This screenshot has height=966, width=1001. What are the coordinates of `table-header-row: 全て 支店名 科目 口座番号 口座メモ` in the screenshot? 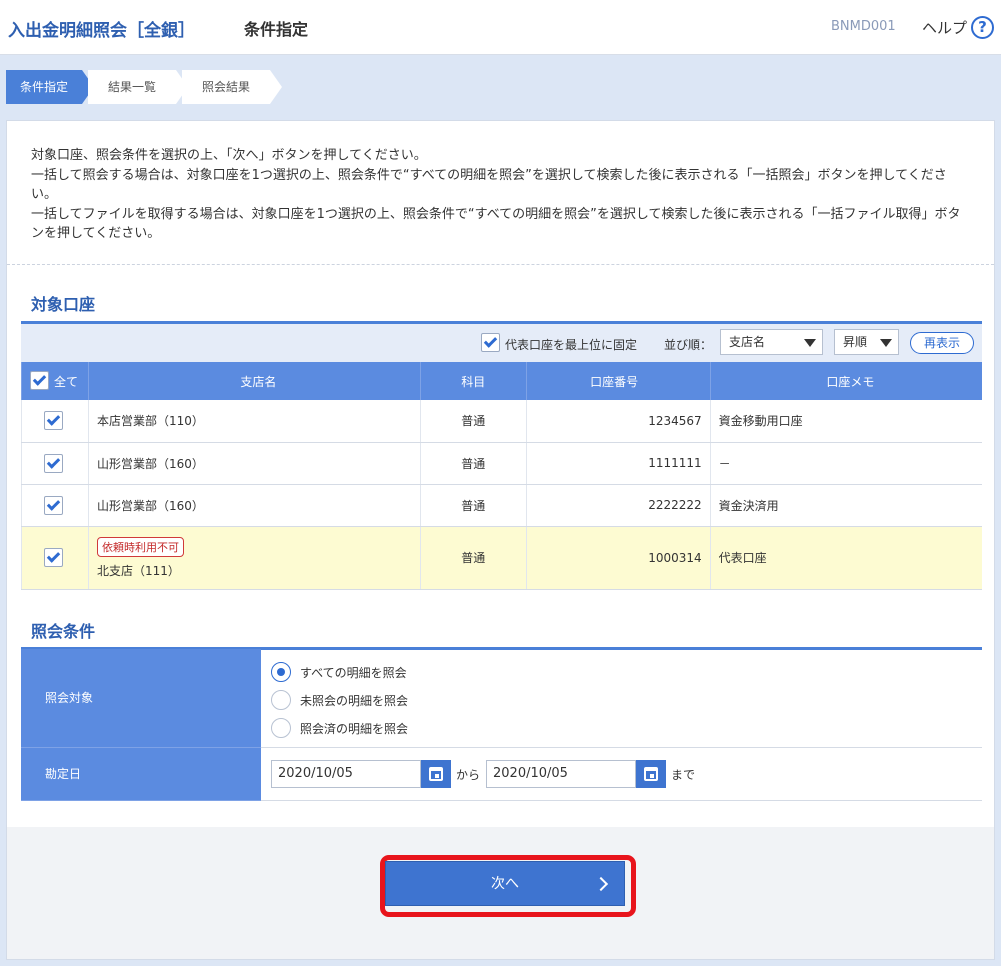 It's located at (501, 381).